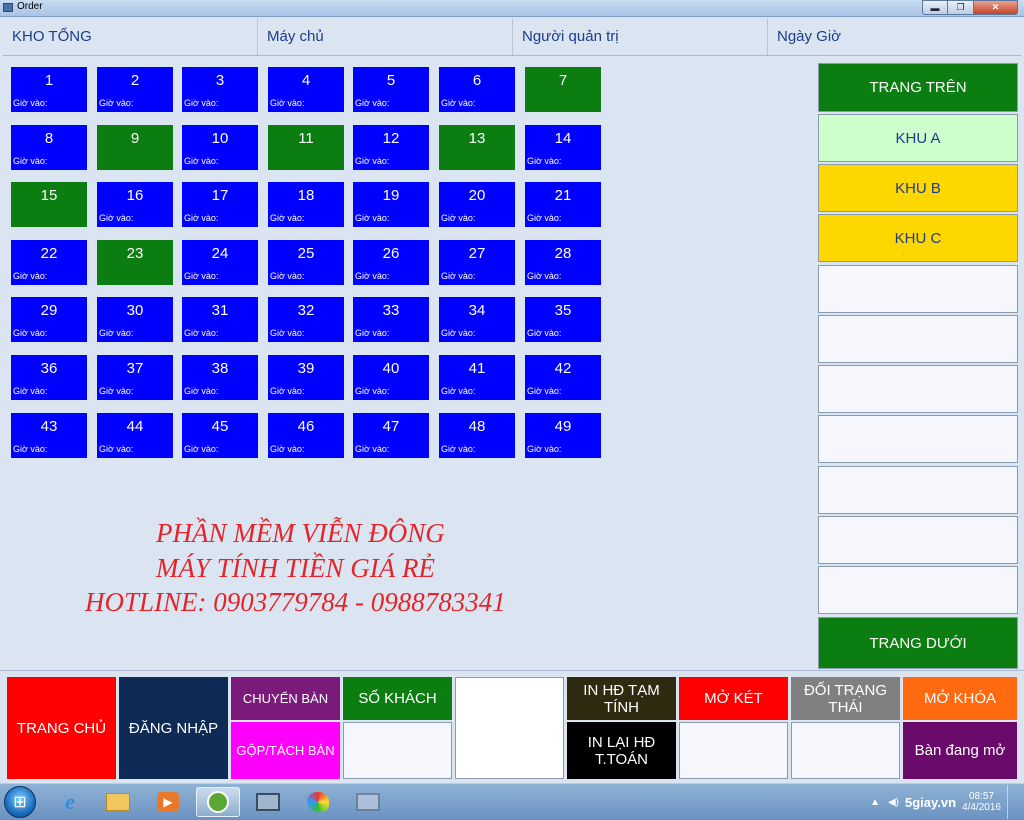  Describe the element at coordinates (621, 750) in the screenshot. I see `reprint-bill-button: IN LẠI HĐ T.TOÁN` at that location.